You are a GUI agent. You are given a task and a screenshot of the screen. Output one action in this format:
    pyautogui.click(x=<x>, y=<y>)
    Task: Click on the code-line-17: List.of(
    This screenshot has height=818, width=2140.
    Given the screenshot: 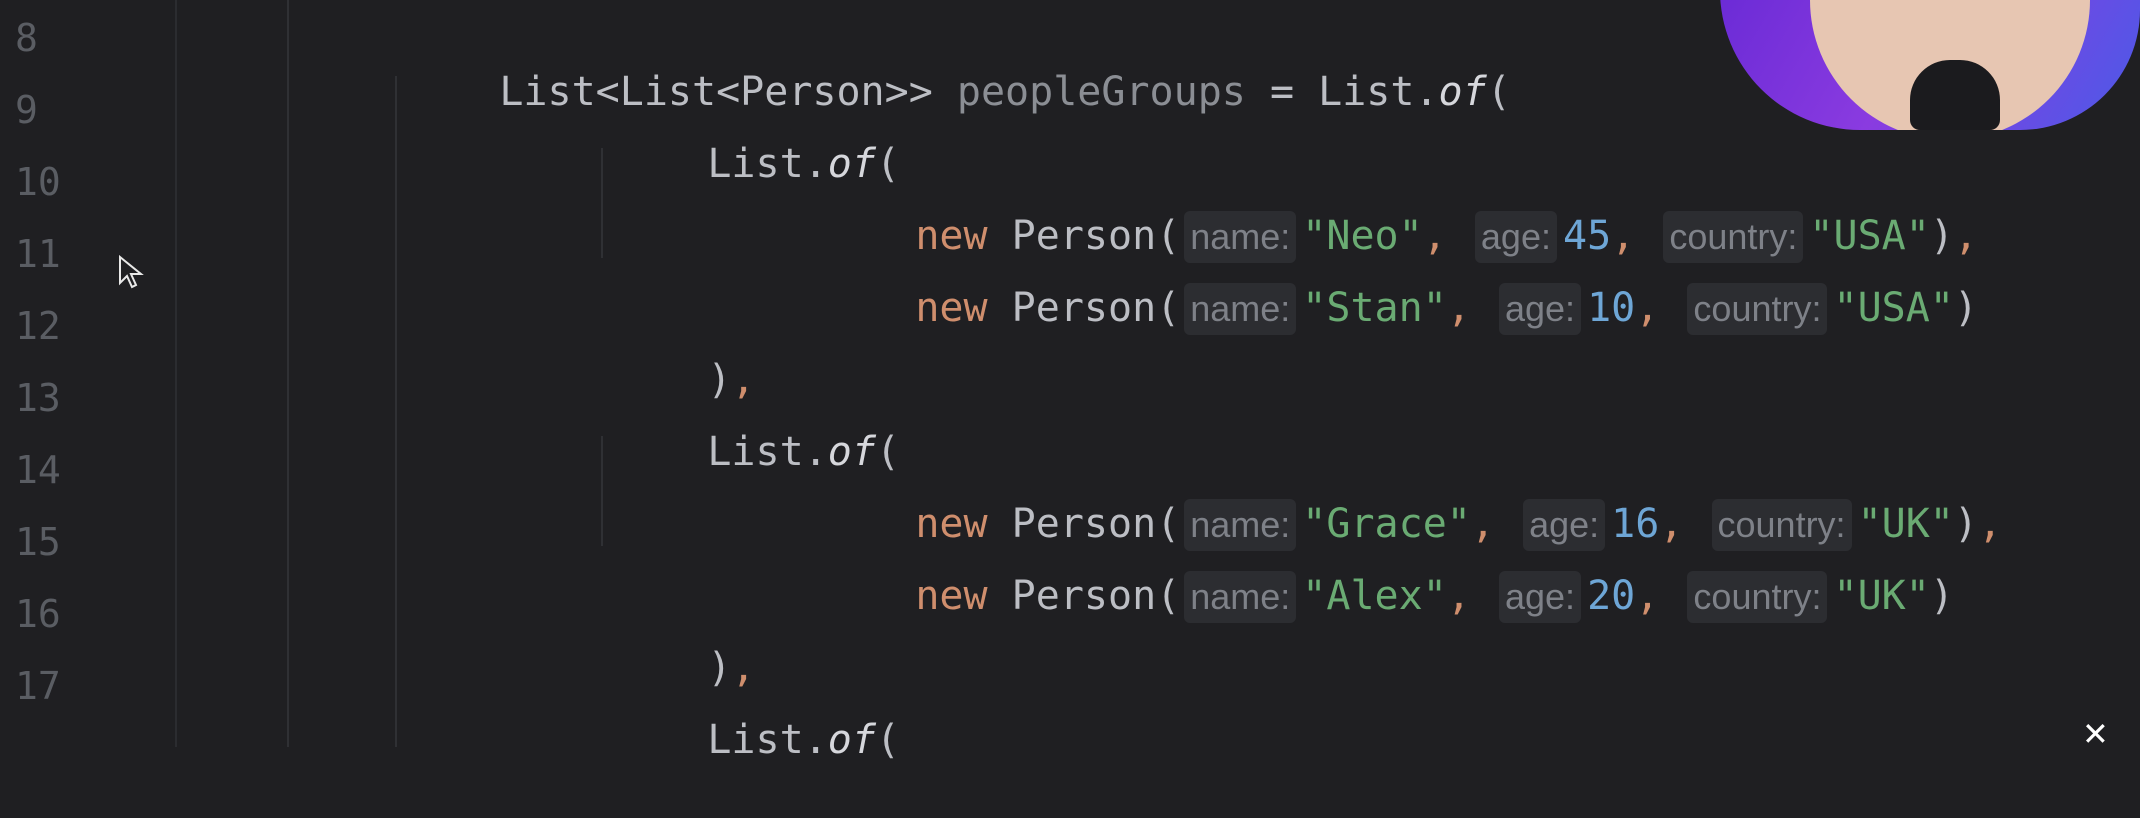 What is the action you would take?
    pyautogui.click(x=755, y=740)
    